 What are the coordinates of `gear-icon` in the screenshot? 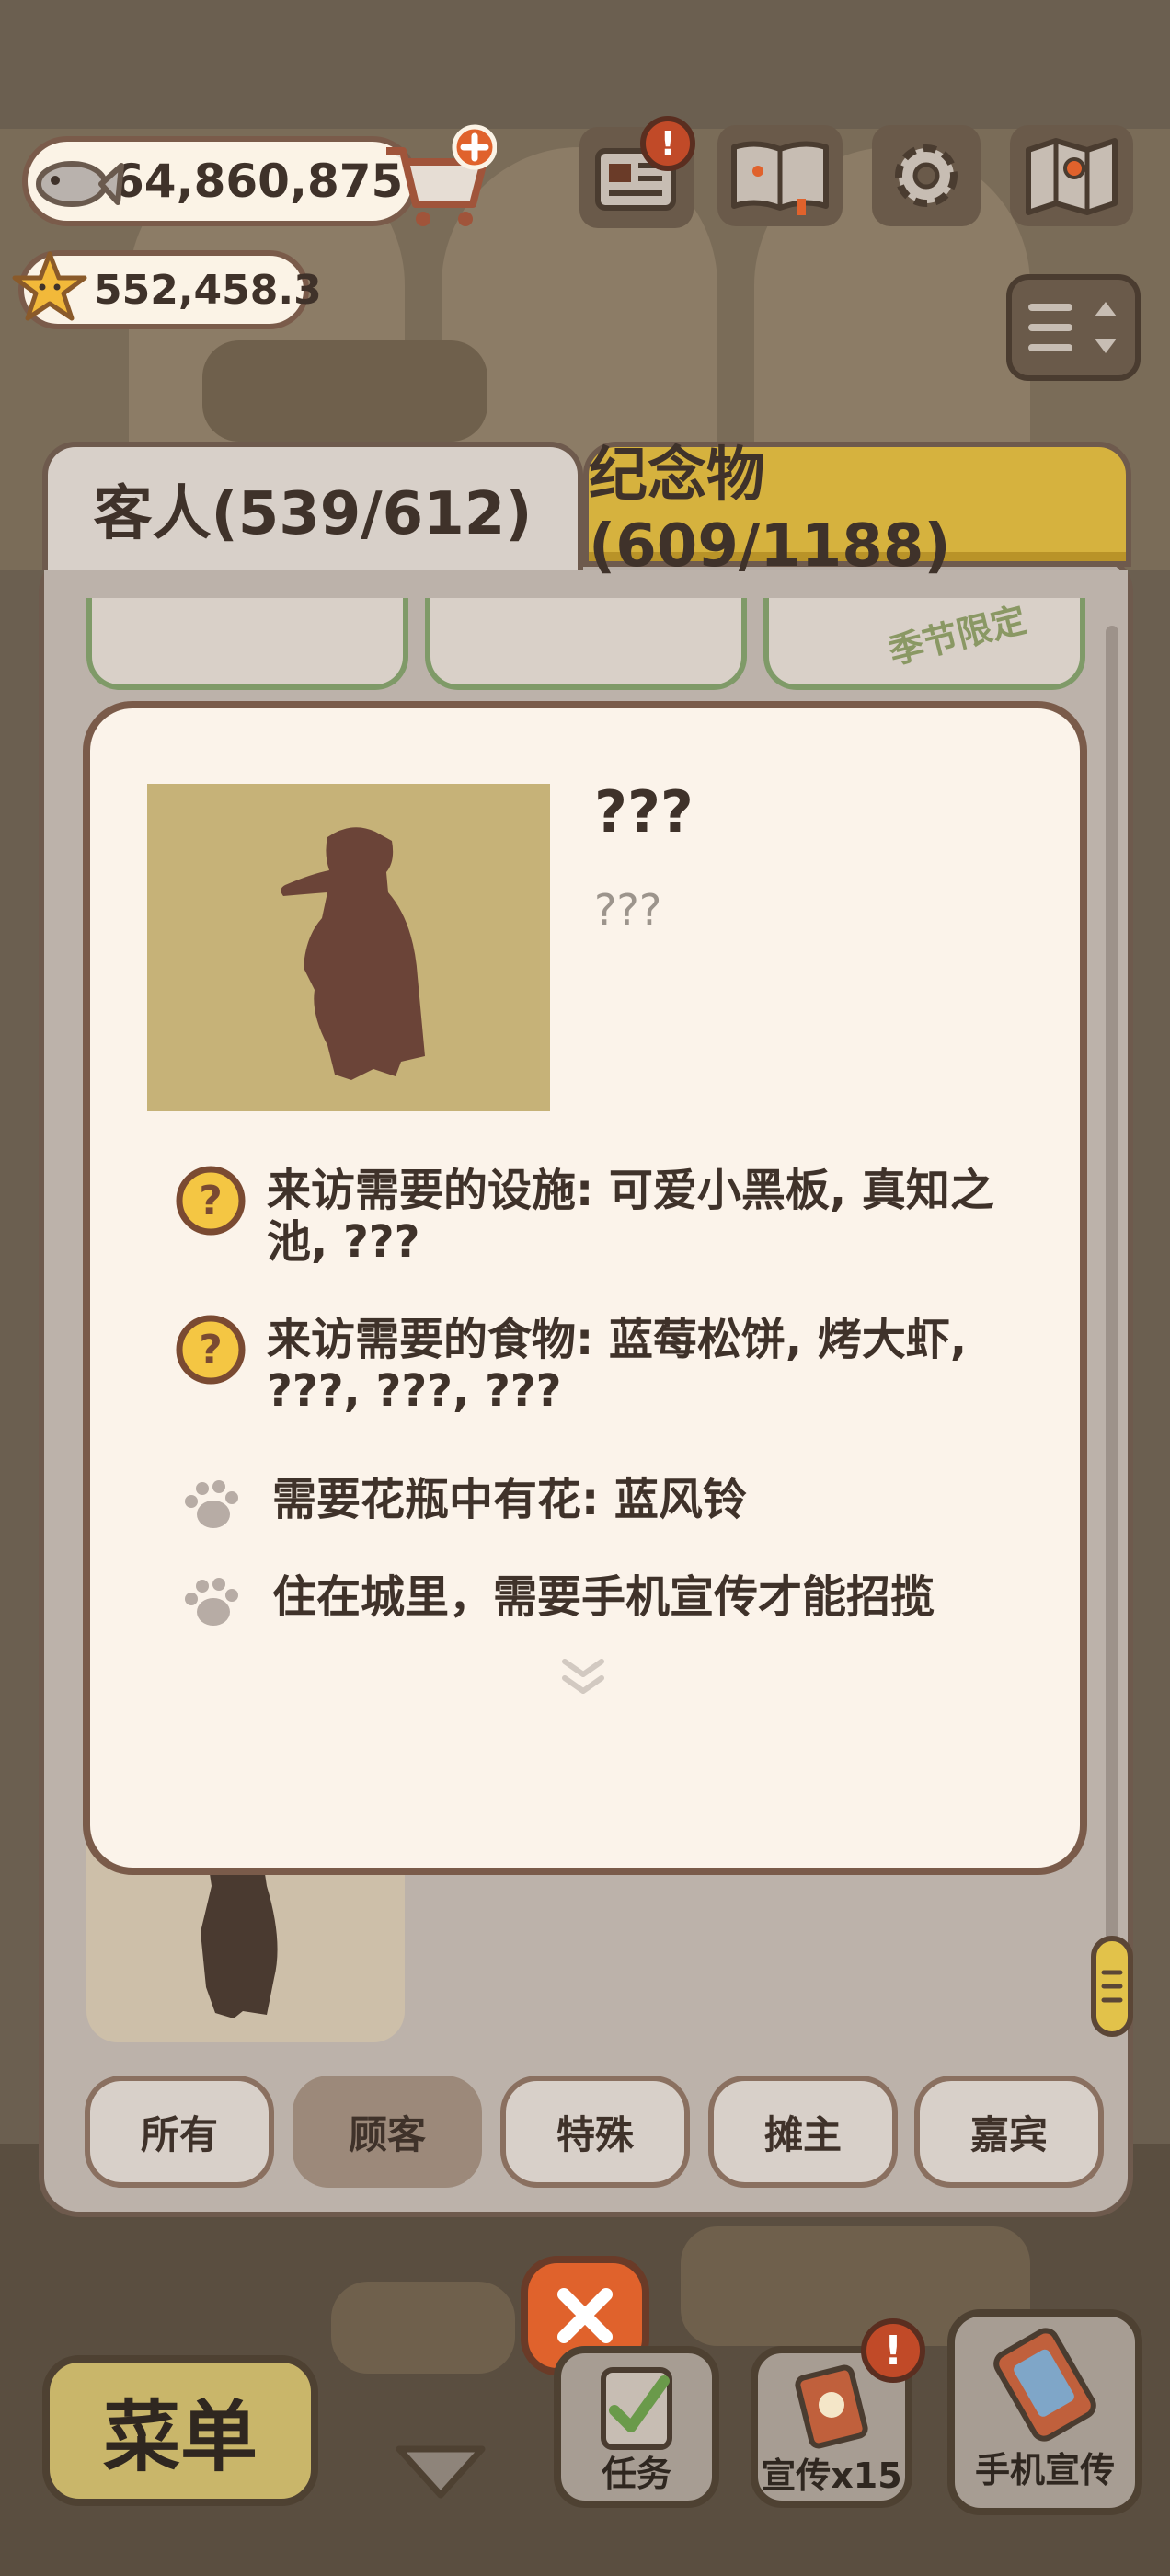 It's located at (926, 175).